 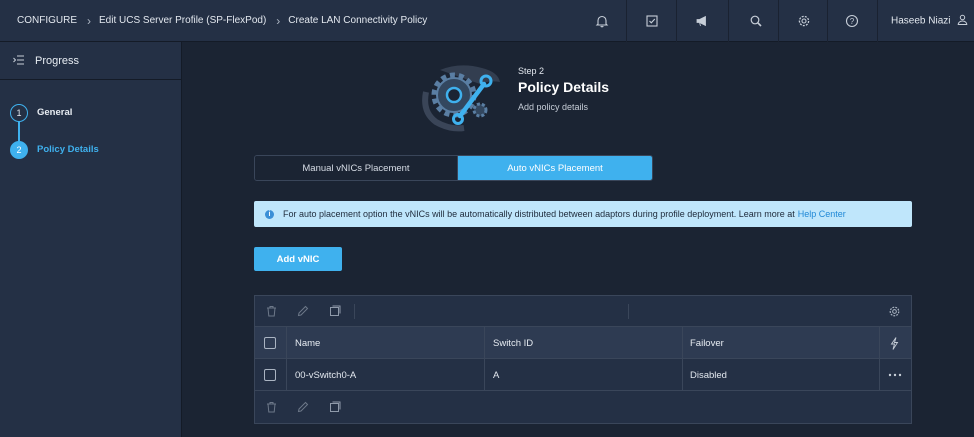 What do you see at coordinates (583, 375) in the screenshot?
I see `table-row: 00-vSwitch0-A A Disabled` at bounding box center [583, 375].